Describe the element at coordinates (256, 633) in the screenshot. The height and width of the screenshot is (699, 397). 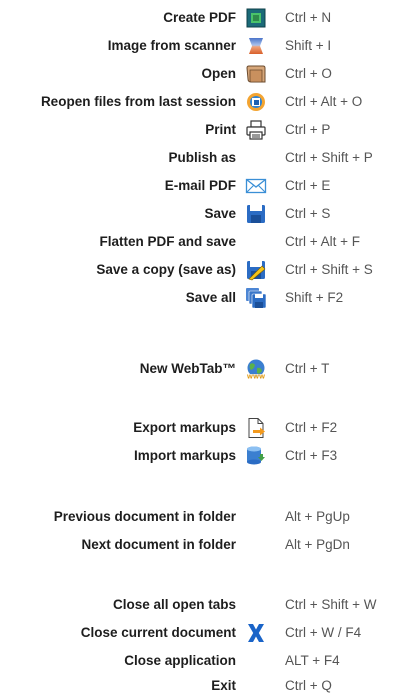
I see `close-x-icon` at that location.